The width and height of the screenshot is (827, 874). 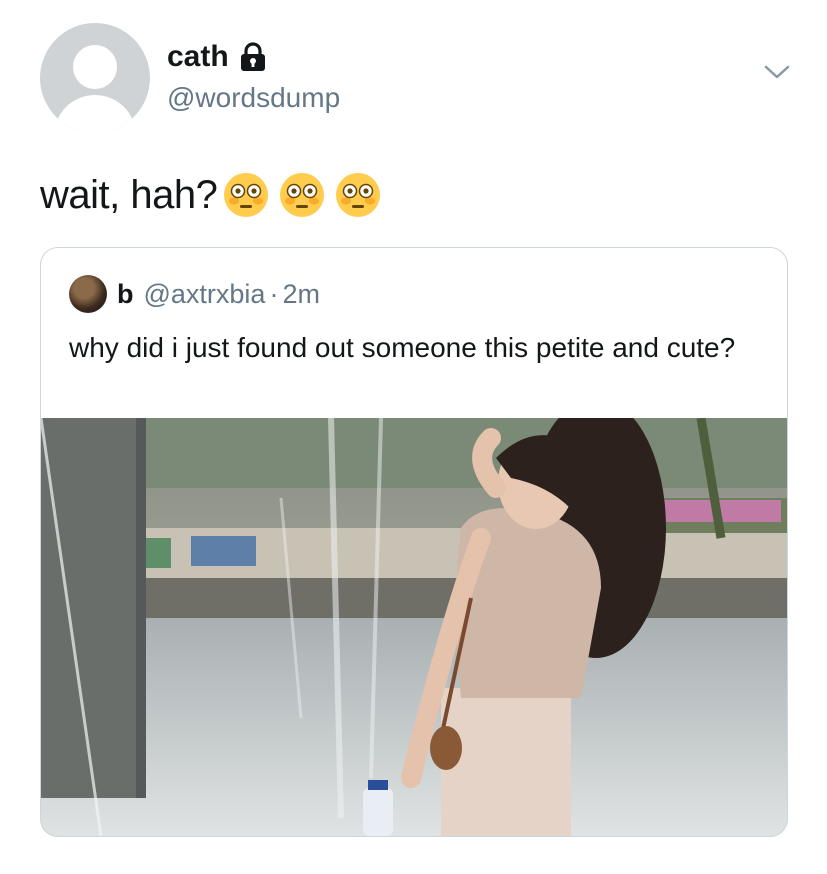 What do you see at coordinates (204, 293) in the screenshot?
I see `quoted-handle: @axtrxbia` at bounding box center [204, 293].